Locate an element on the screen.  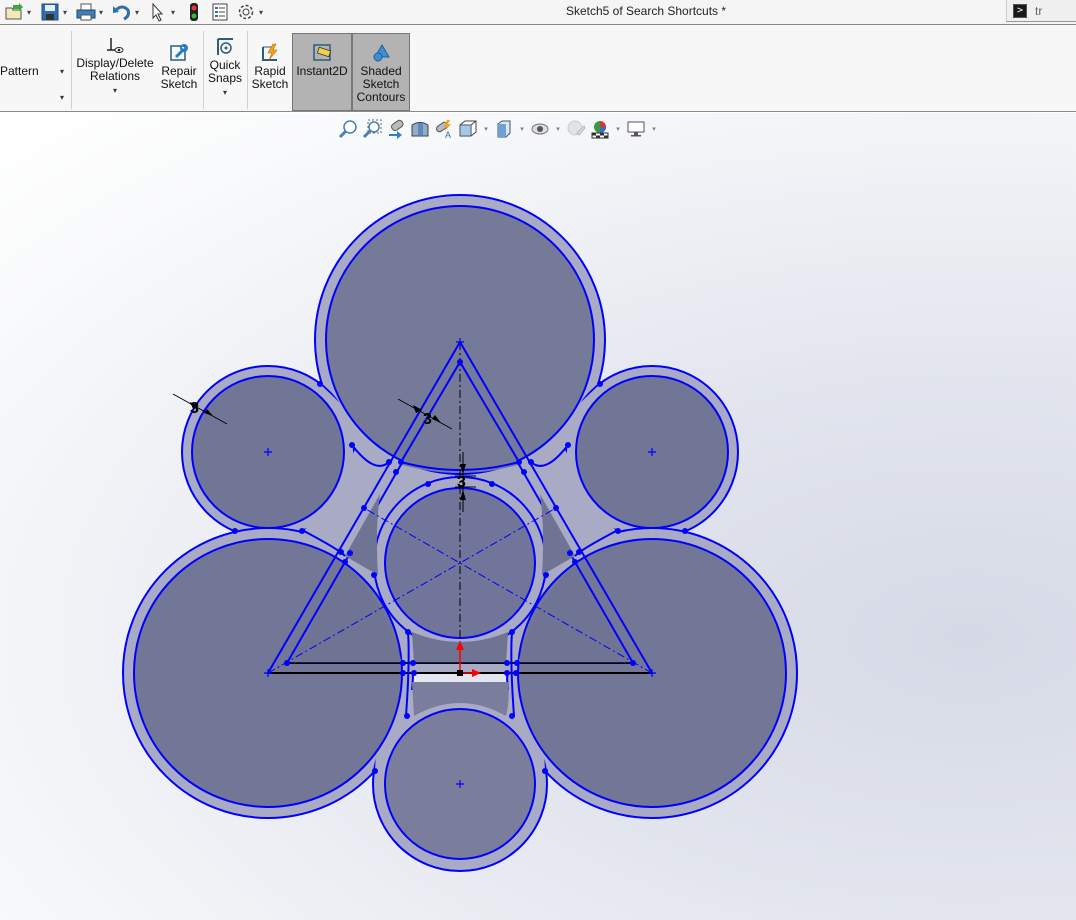
display-delete-relations-button: Display/Delete Relations ▾ is located at coordinates (115, 67).